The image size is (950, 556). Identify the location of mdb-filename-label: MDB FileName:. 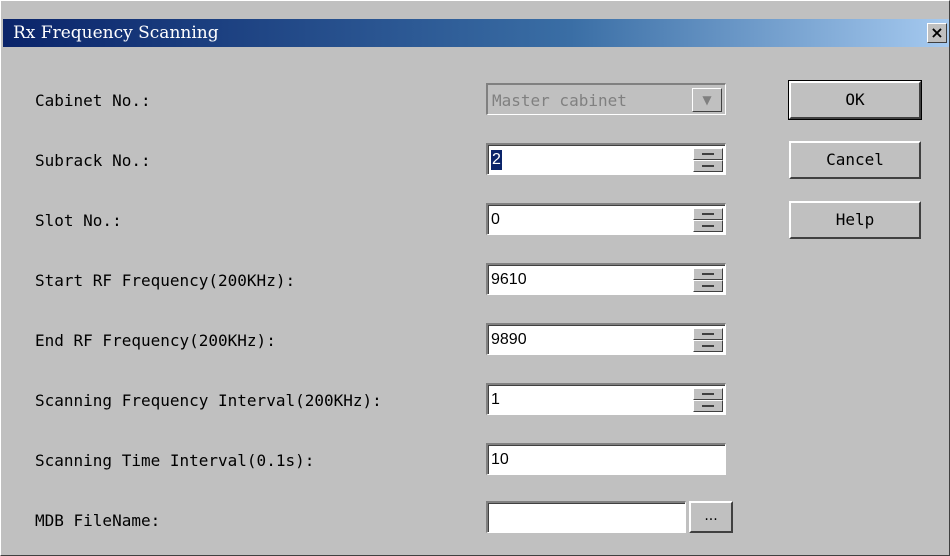
(98, 520).